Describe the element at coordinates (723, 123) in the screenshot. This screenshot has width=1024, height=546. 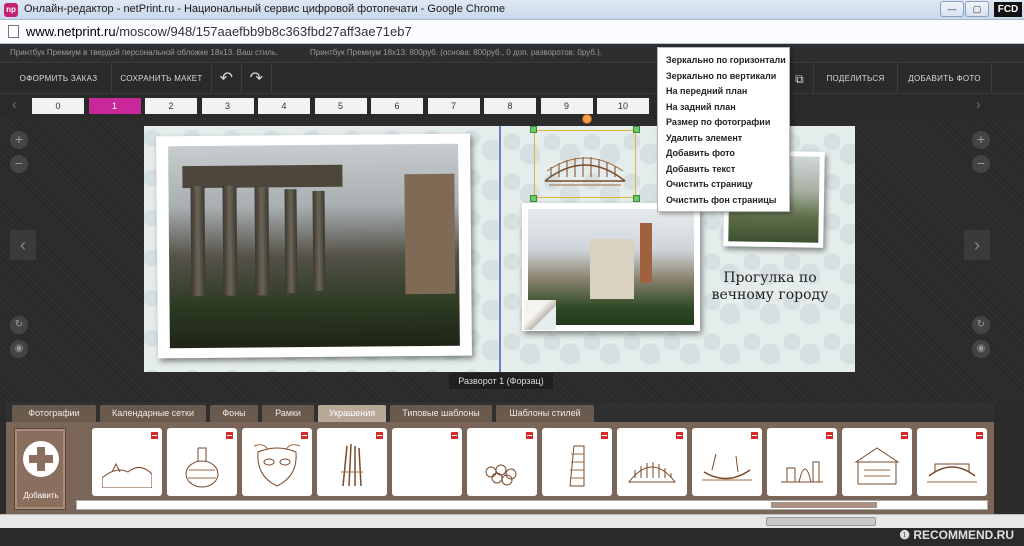
I see `context-menu-item: Размер по фотографии` at that location.